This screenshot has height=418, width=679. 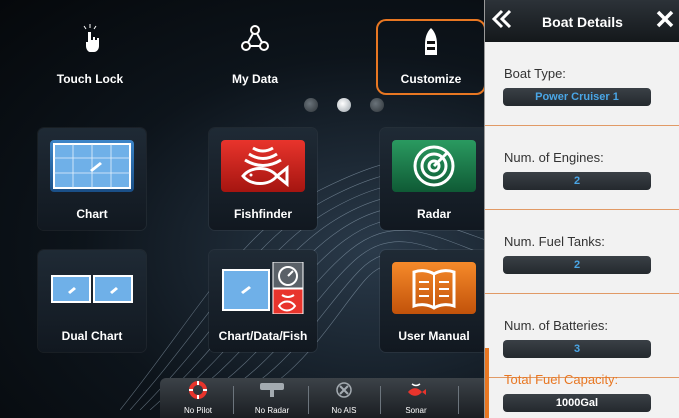 I want to click on radar-tile-label: Radar, so click(x=433, y=214).